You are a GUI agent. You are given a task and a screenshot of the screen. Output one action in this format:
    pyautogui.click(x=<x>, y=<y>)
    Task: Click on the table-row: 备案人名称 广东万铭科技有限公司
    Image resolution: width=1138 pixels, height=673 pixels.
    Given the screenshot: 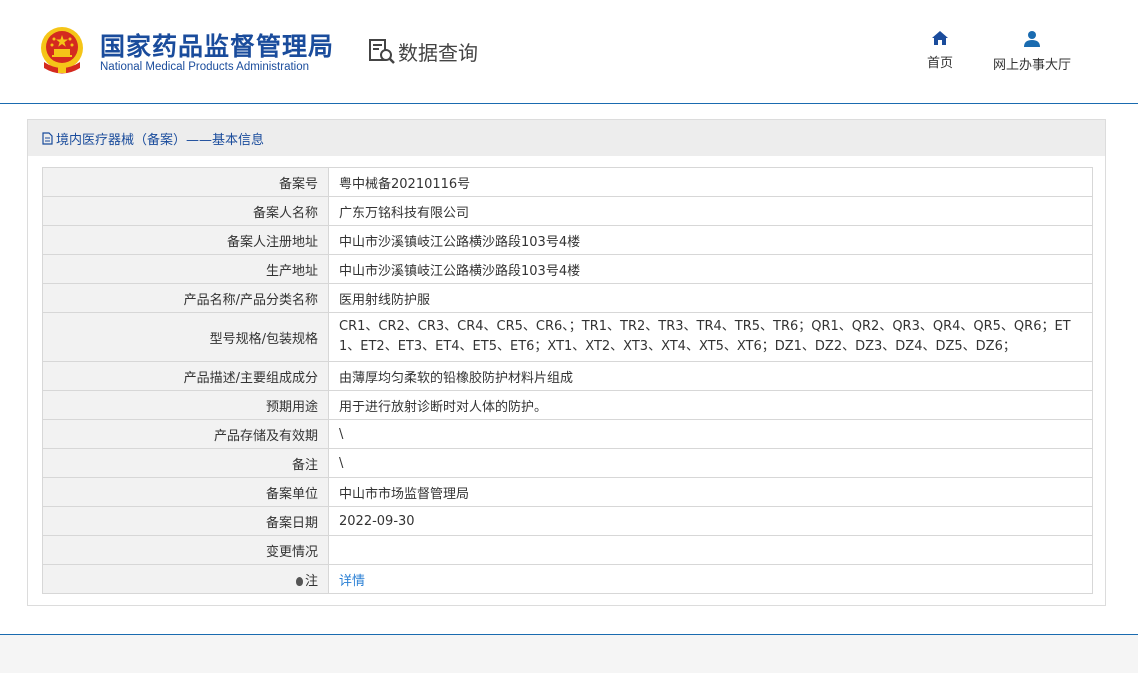 What is the action you would take?
    pyautogui.click(x=567, y=211)
    